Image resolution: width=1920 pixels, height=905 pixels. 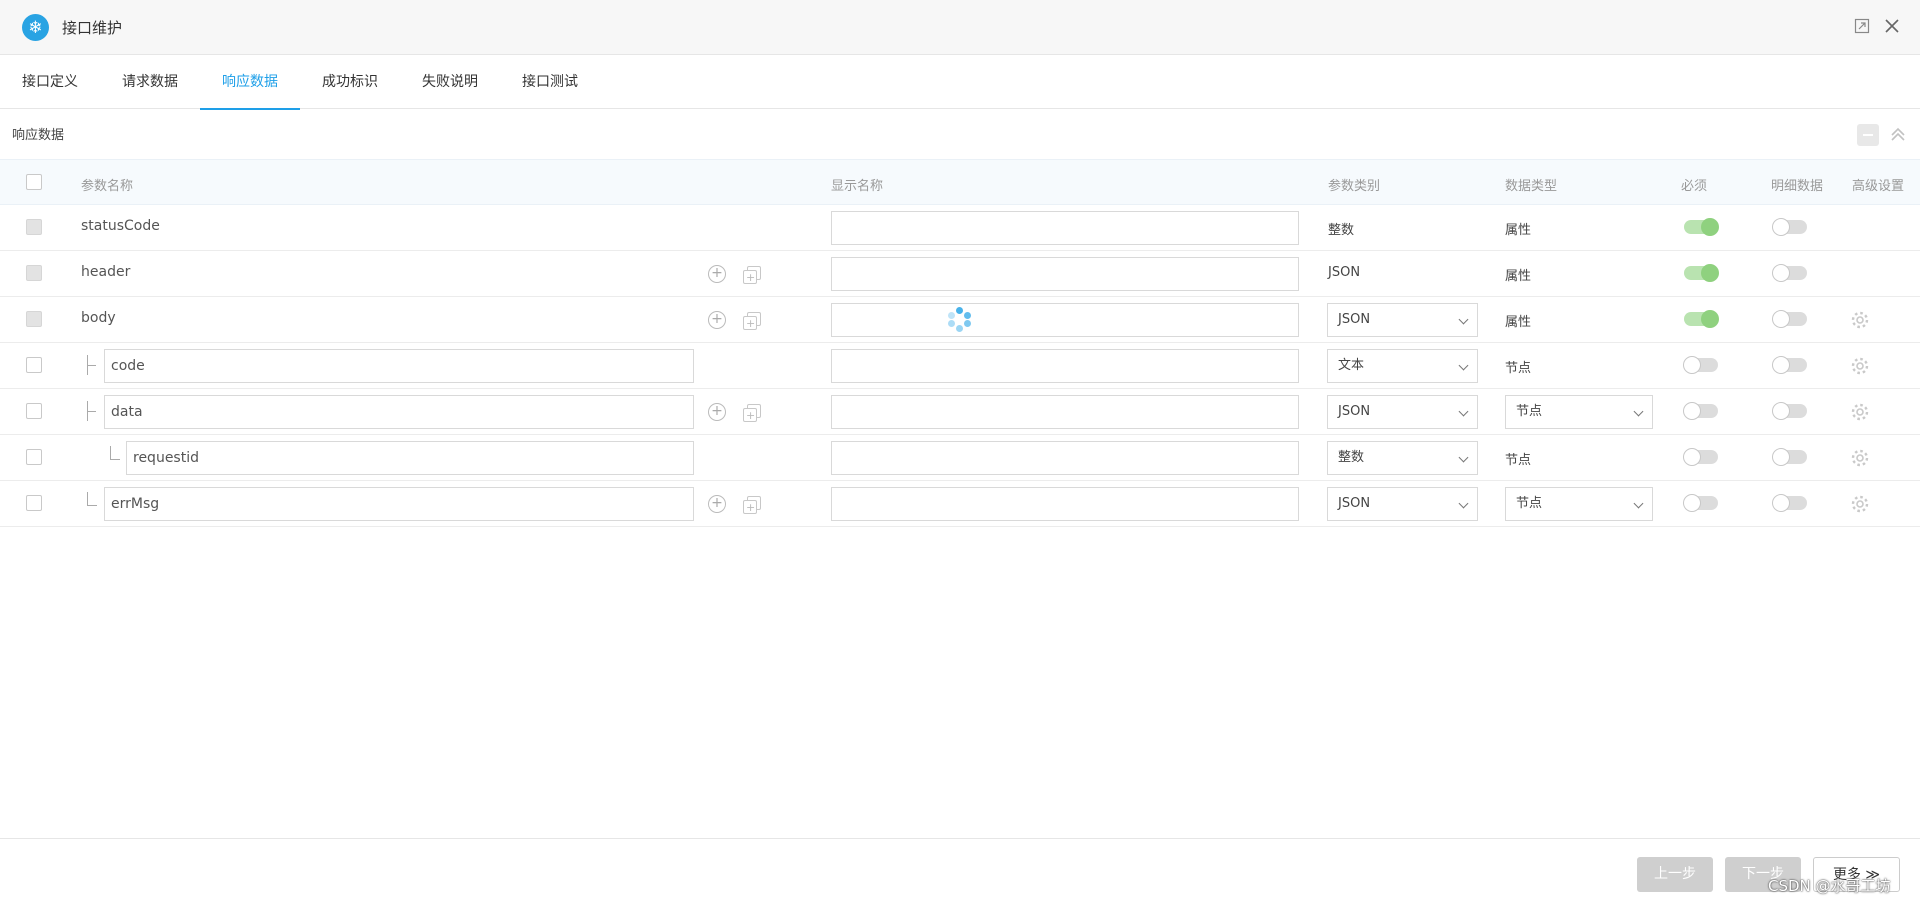 I want to click on param-category-select: 文本, so click(x=1402, y=366).